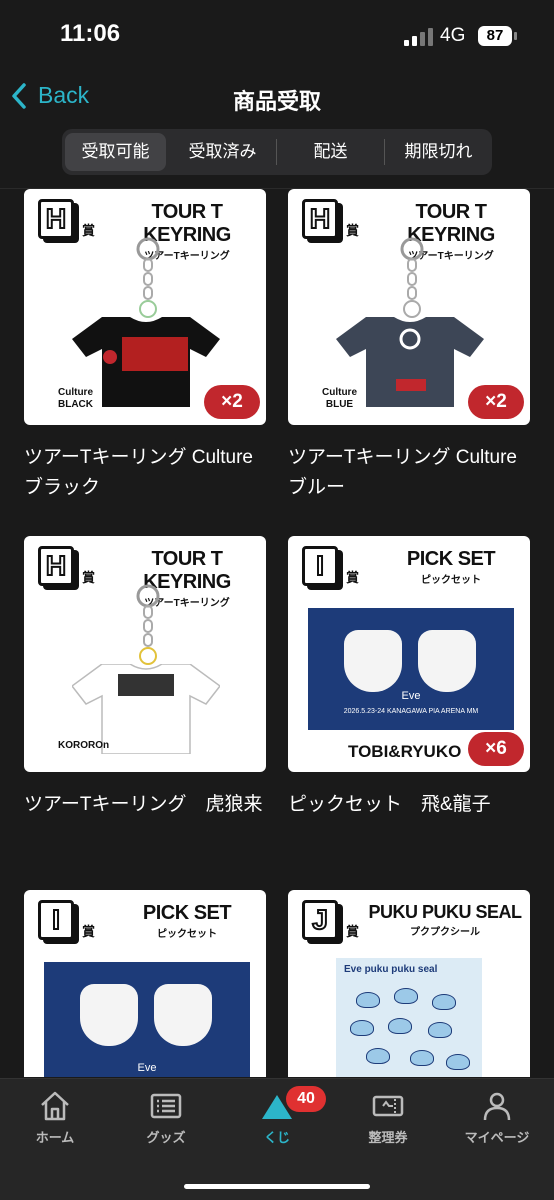 The height and width of the screenshot is (1200, 554). What do you see at coordinates (330, 152) in the screenshot?
I see `tab-delivery: 配送` at bounding box center [330, 152].